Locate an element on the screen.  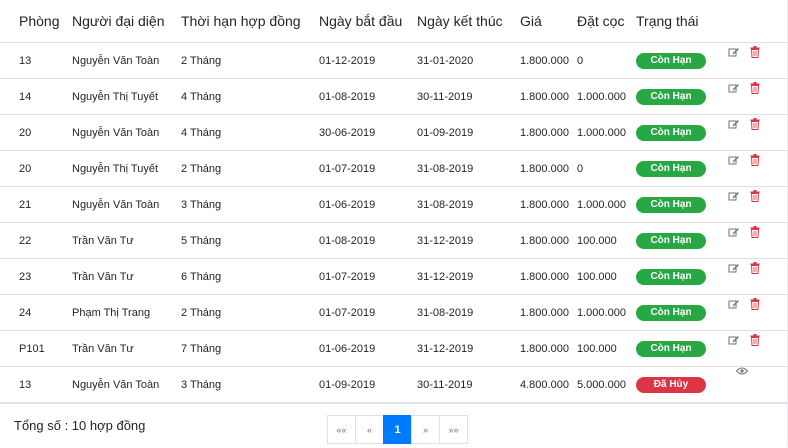
cell-end-date: 31-08-2019 is located at coordinates (468, 312).